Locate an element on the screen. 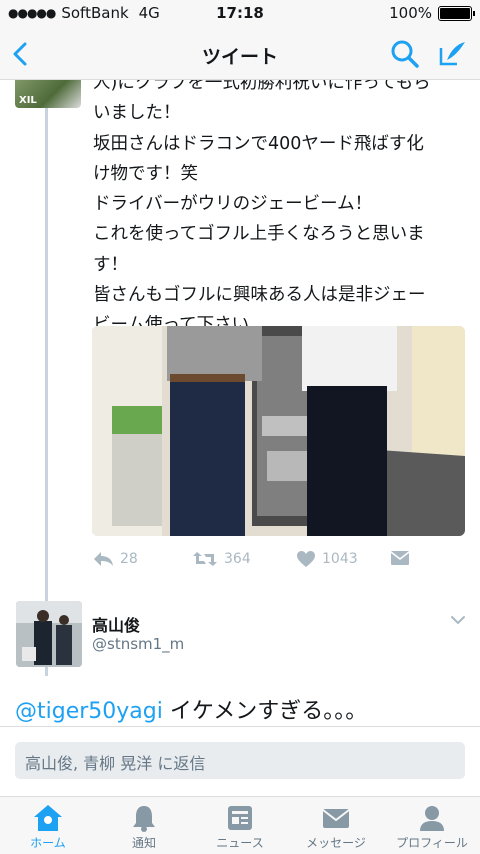 The image size is (480, 854). tab-news: ニュース is located at coordinates (240, 825).